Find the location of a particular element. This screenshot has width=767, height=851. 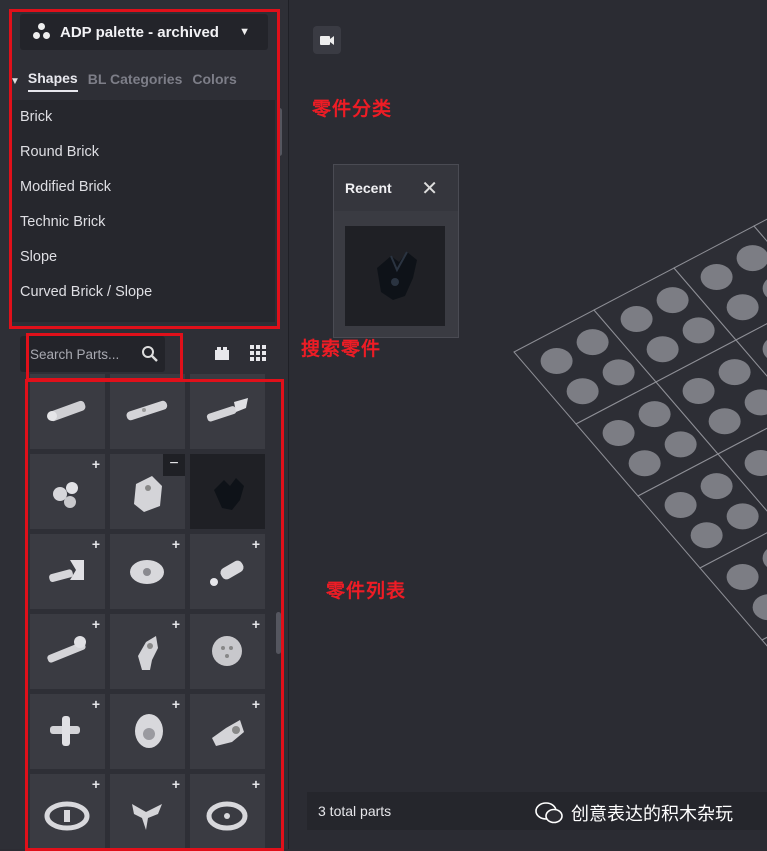

recent-header: Recent ✕ is located at coordinates (396, 188).